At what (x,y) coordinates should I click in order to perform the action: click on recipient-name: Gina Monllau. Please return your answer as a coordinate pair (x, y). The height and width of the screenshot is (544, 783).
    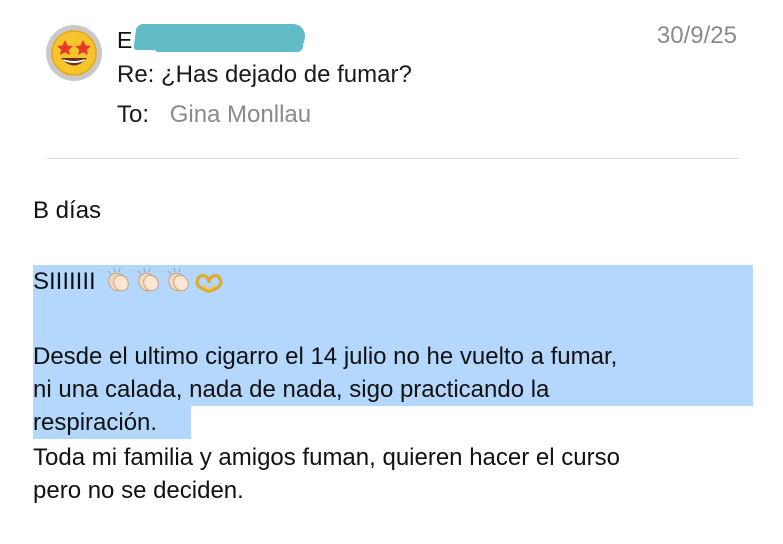
    Looking at the image, I should click on (240, 114).